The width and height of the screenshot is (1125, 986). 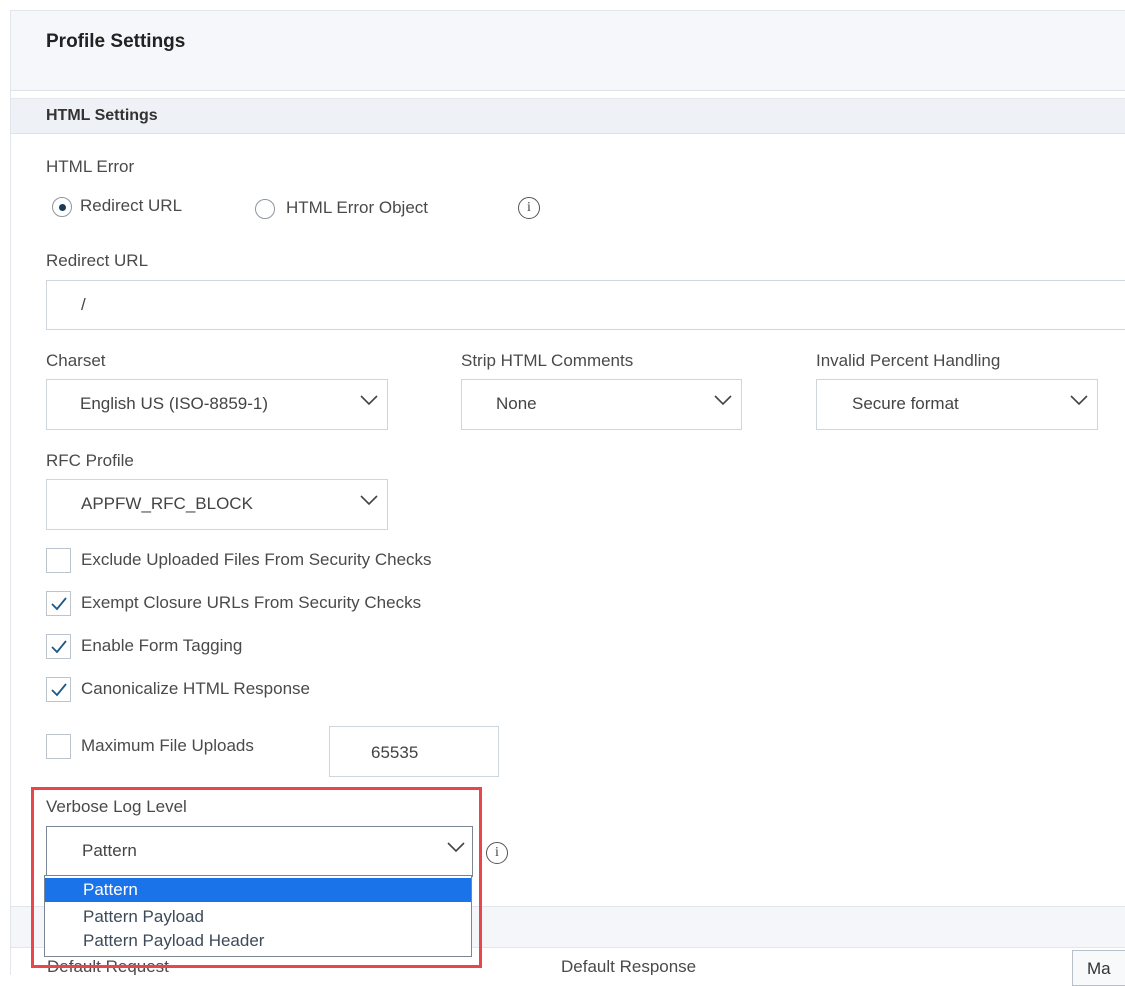 I want to click on html-settings-header: HTML Settings, so click(x=568, y=116).